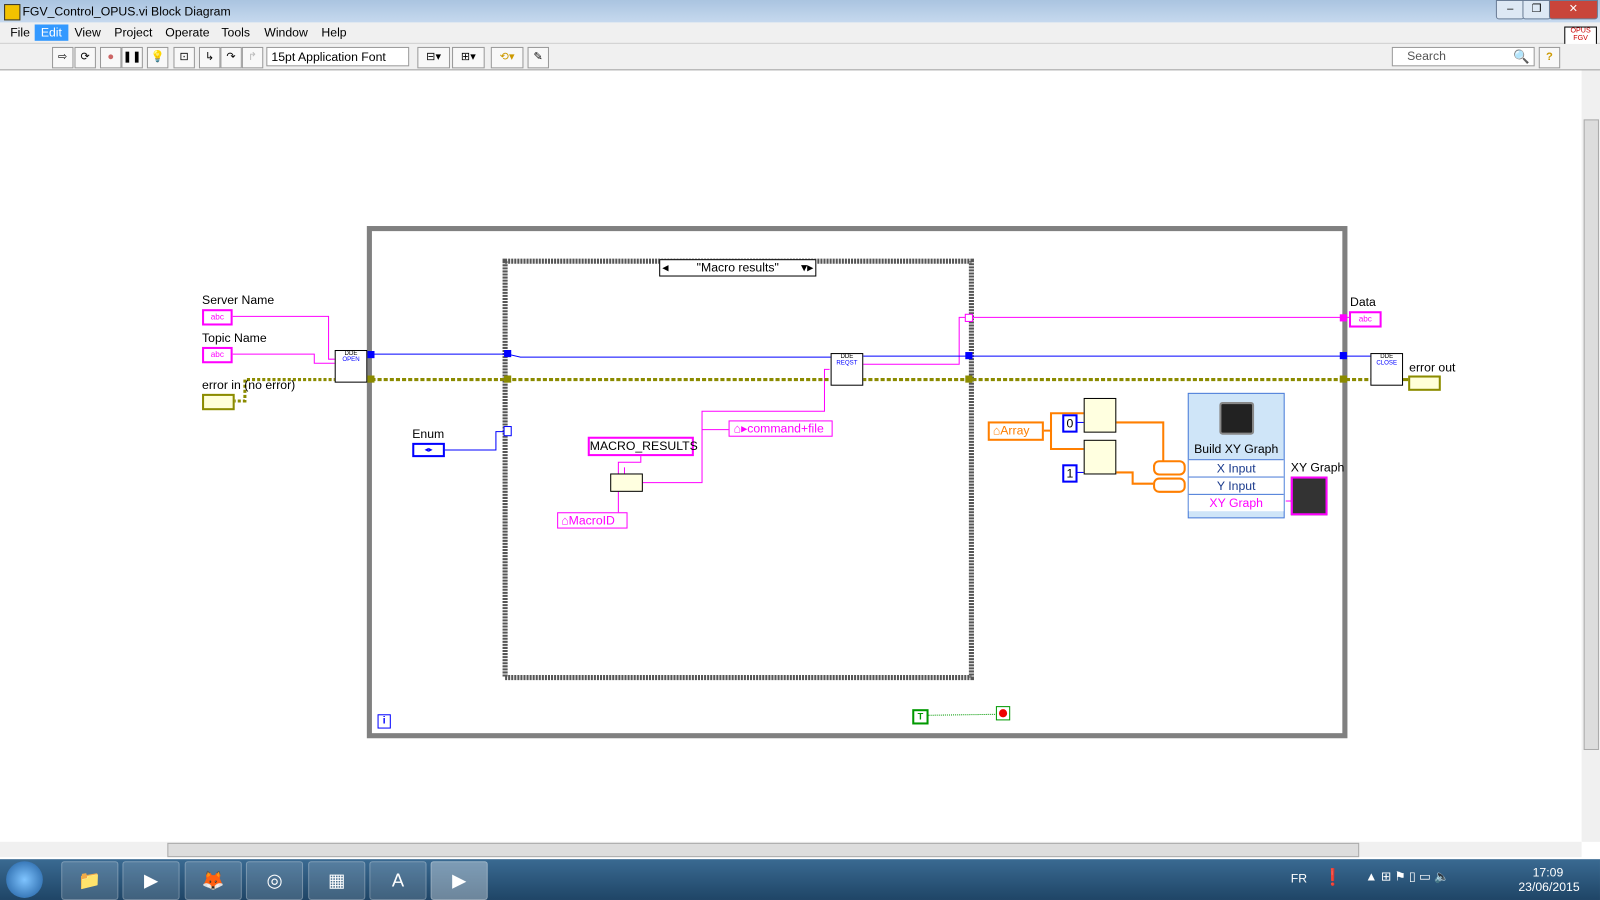 This screenshot has height=900, width=1600. Describe the element at coordinates (1309, 496) in the screenshot. I see `xy-graph-indicator` at that location.